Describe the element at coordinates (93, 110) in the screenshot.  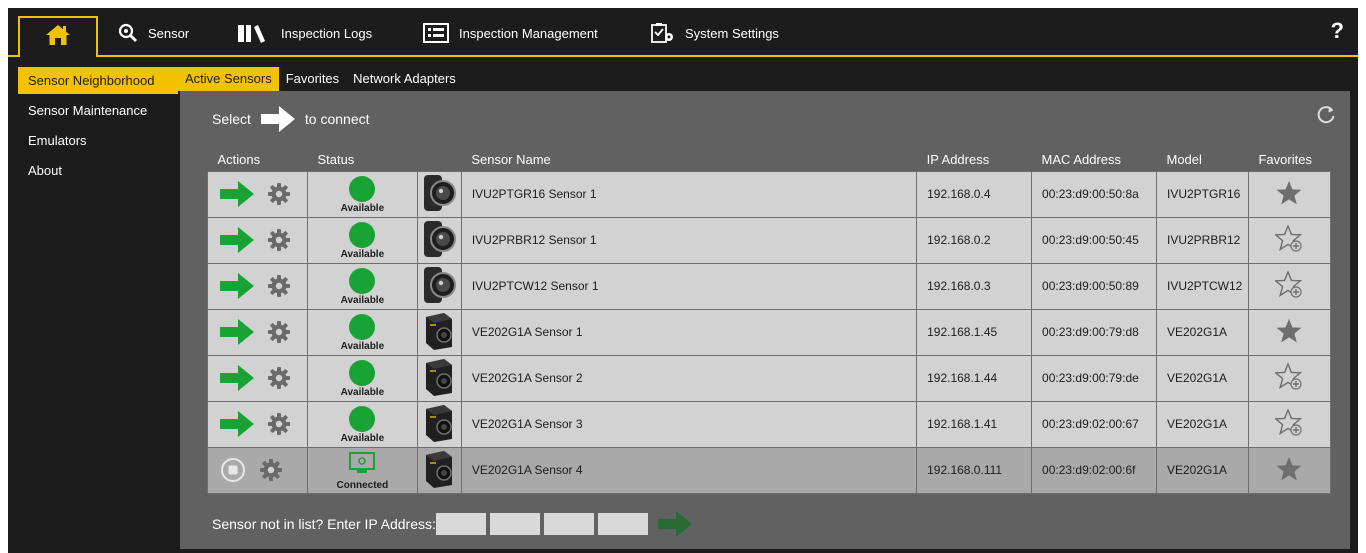
I see `sidebar-item-sensor-maintenance: Sensor Maintenance` at that location.